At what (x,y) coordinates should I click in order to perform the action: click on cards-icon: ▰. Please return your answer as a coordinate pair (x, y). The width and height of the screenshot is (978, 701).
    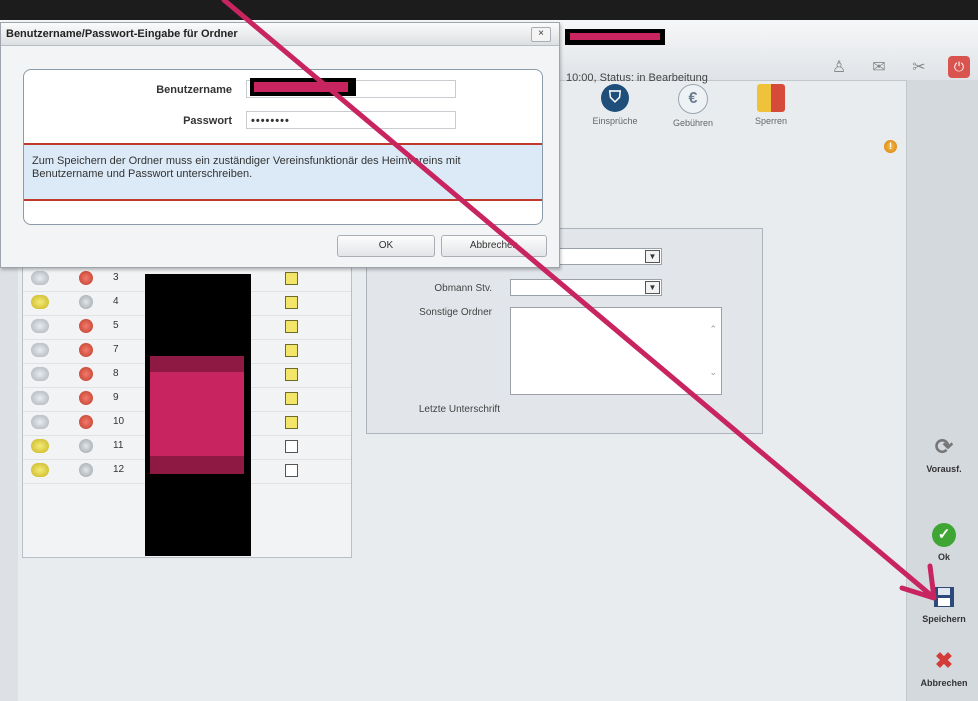
    Looking at the image, I should click on (771, 98).